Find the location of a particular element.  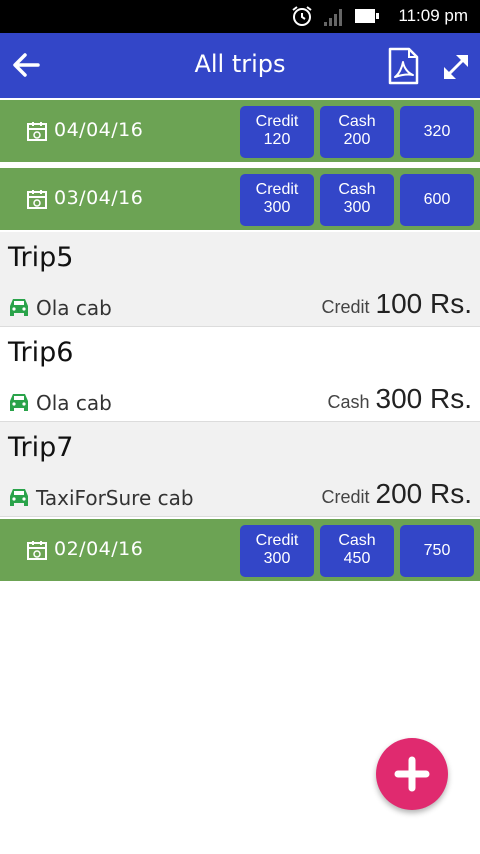

cash-value: 200 is located at coordinates (357, 139).